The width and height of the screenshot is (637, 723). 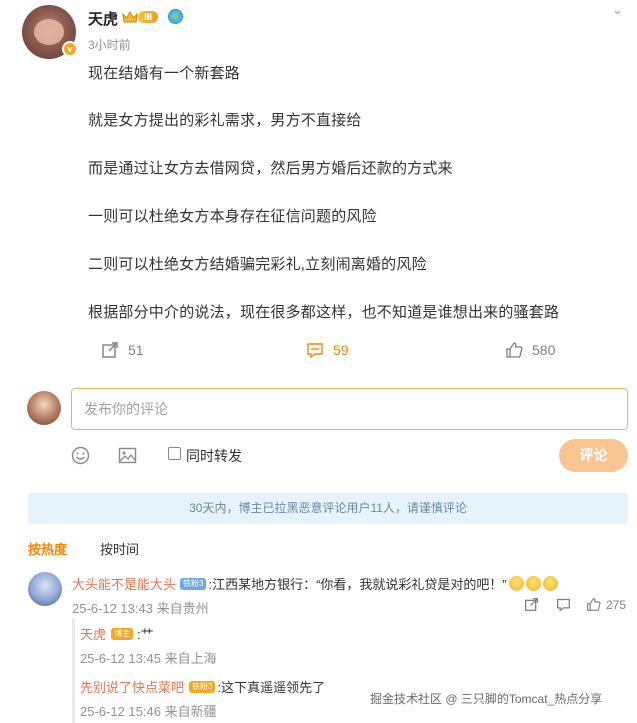 I want to click on chevron-down-icon: ⌄, so click(x=617, y=10).